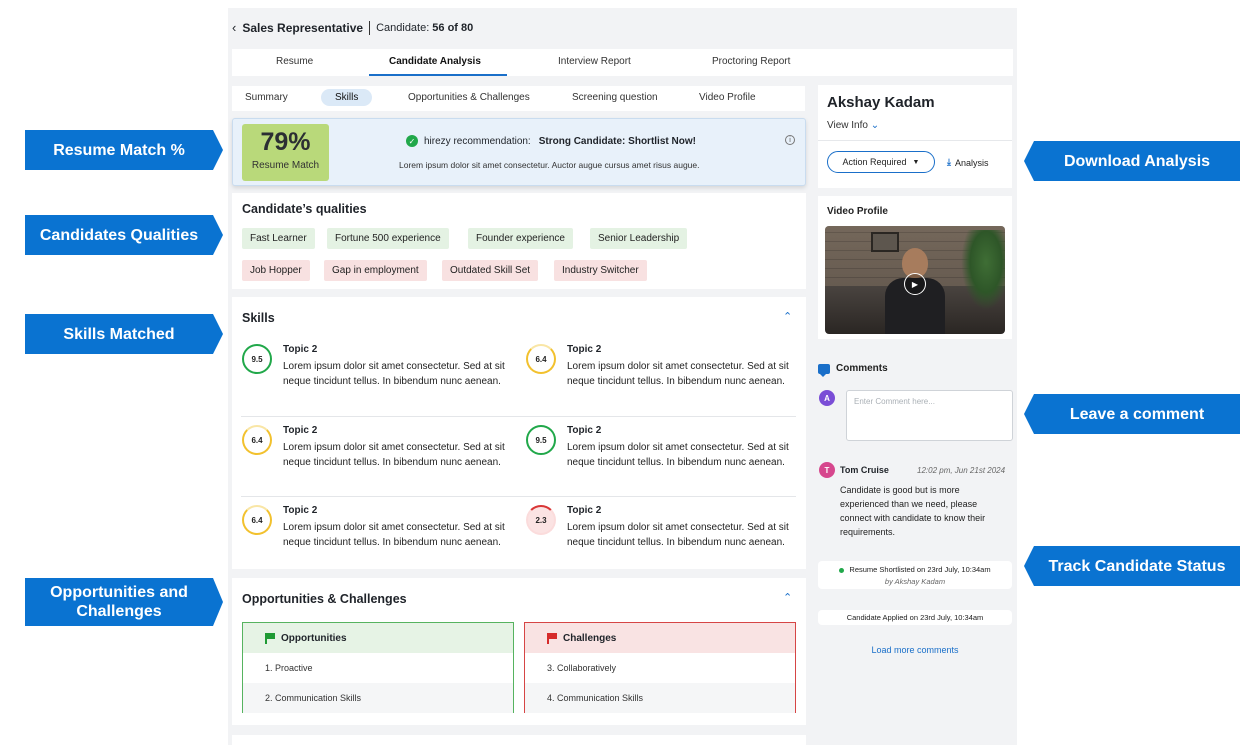 This screenshot has width=1244, height=745. Describe the element at coordinates (314, 638) in the screenshot. I see `opportunities-label: Opportunities` at that location.